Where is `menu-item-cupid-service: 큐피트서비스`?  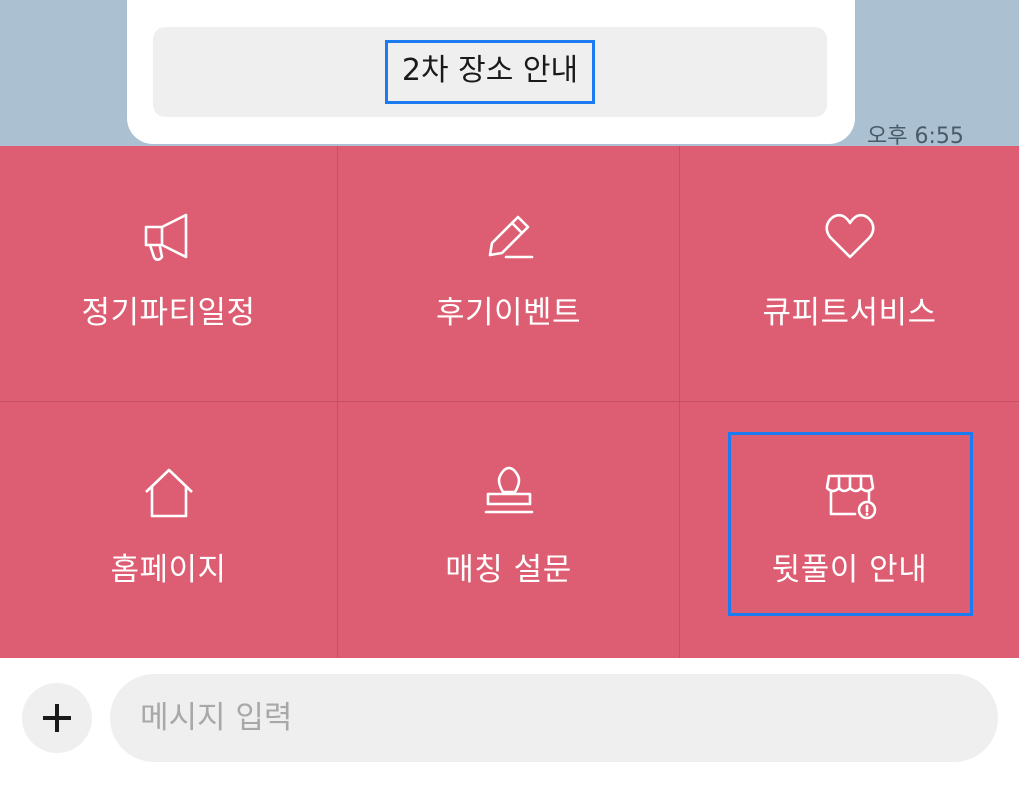
menu-item-cupid-service: 큐피트서비스 is located at coordinates (849, 274).